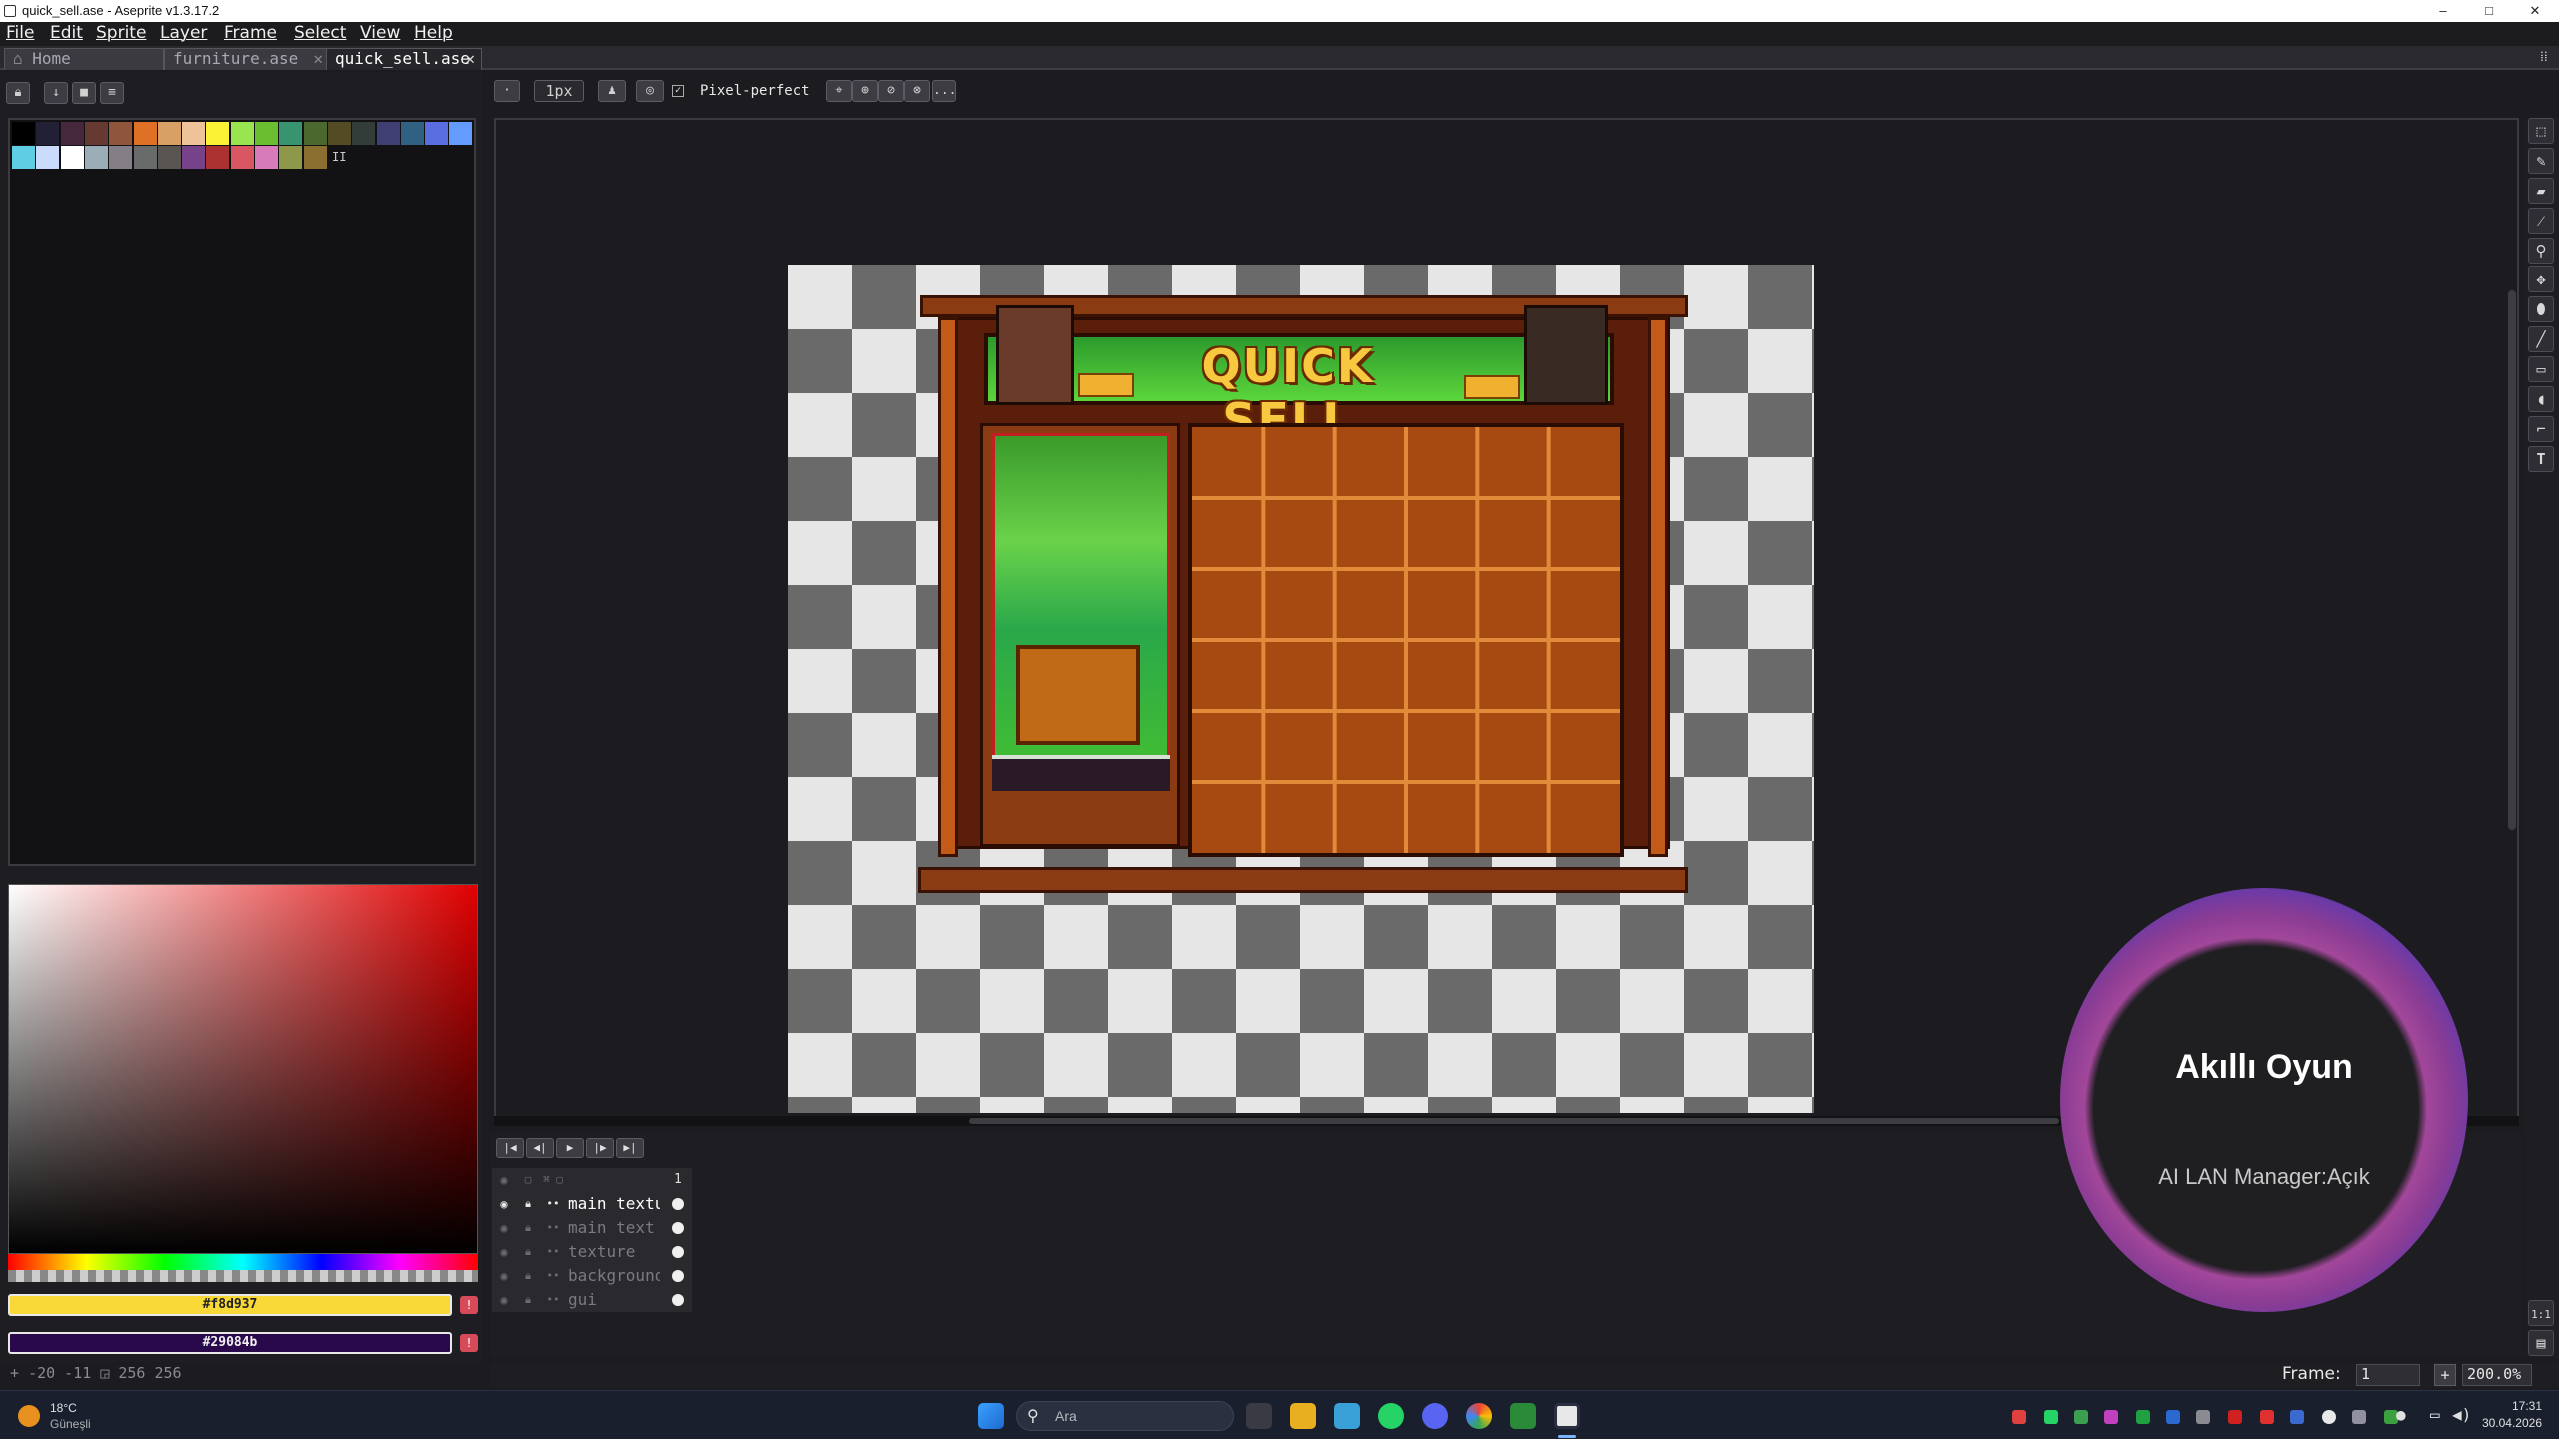 This screenshot has width=2559, height=1439. What do you see at coordinates (630, 1148) in the screenshot?
I see `last-frame-button: ▶|` at bounding box center [630, 1148].